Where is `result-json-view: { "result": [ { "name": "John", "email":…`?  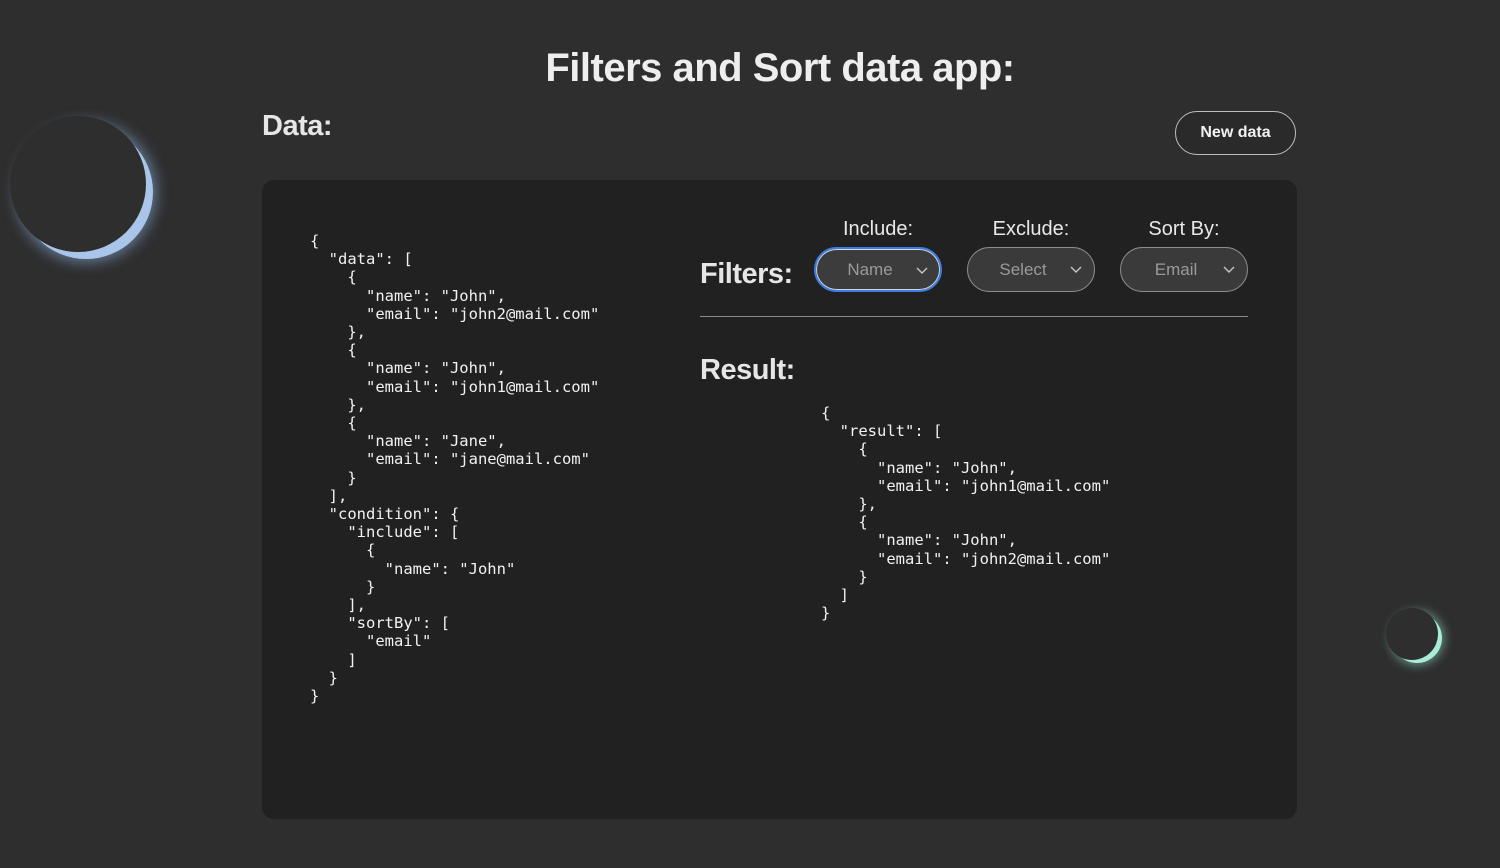
result-json-view: { "result": [ { "name": "John", "email":… is located at coordinates (966, 513).